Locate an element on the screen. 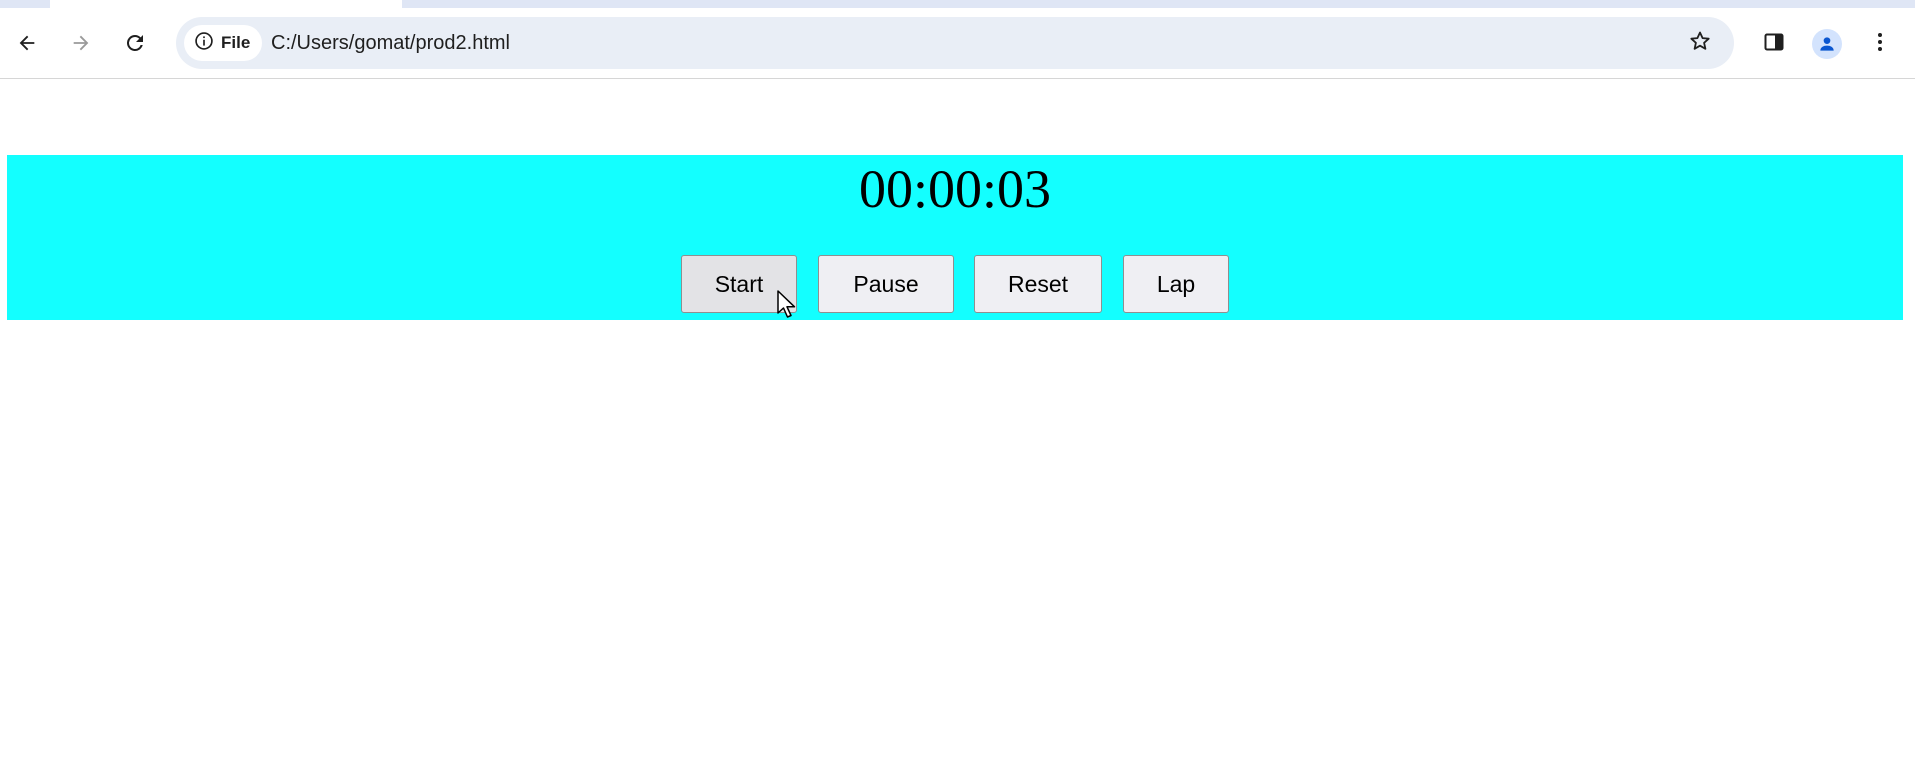 The image size is (1915, 781). stopwatch-controls: Start Pause Reset Lap is located at coordinates (955, 284).